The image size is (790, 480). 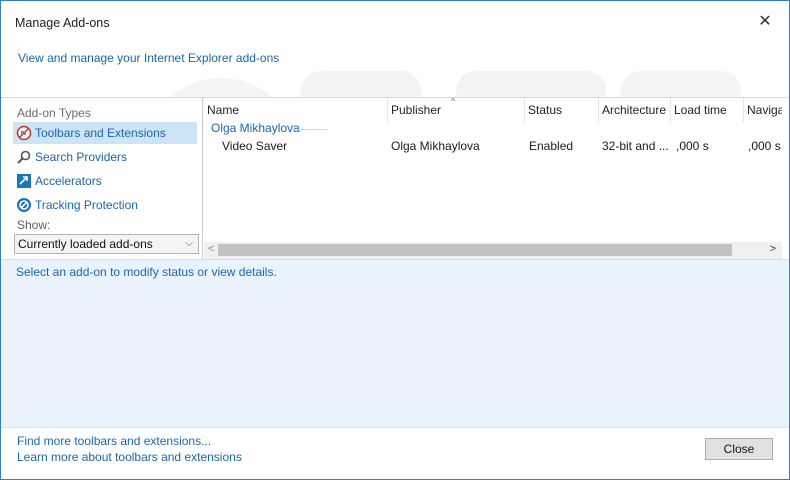 I want to click on accelerator-icon, so click(x=24, y=180).